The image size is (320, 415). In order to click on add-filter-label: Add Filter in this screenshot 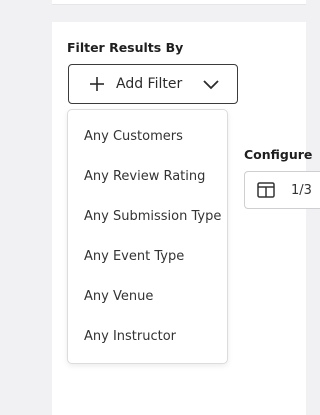, I will do `click(149, 84)`.